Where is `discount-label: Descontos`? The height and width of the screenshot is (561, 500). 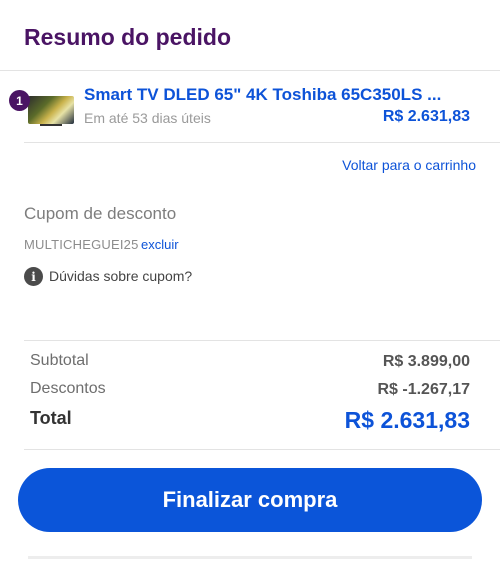 discount-label: Descontos is located at coordinates (68, 388).